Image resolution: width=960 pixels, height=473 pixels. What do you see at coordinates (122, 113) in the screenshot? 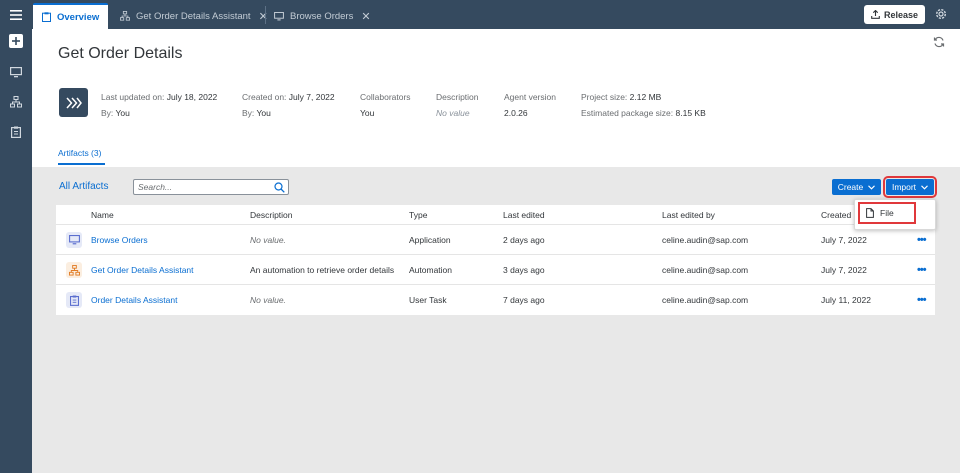
I see `updated-by-value: You` at bounding box center [122, 113].